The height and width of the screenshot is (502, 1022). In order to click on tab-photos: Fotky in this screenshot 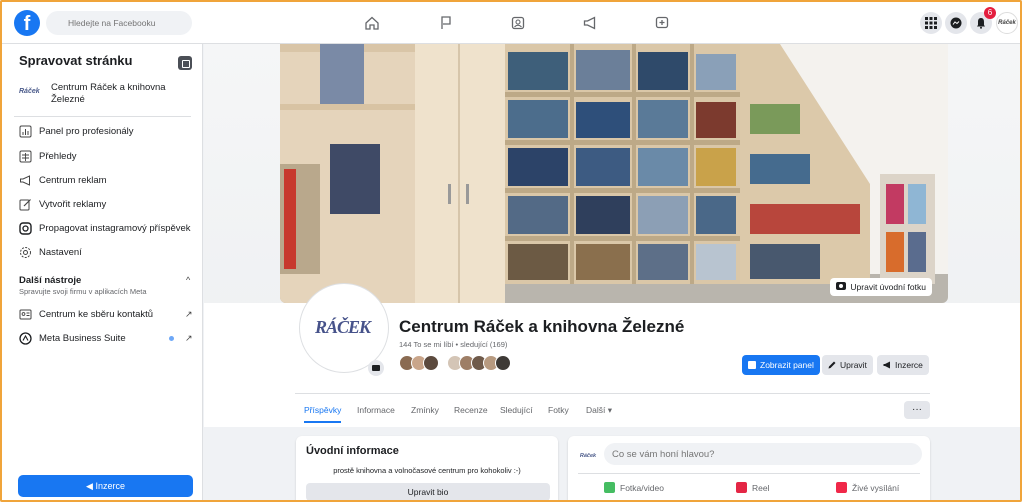, I will do `click(558, 413)`.